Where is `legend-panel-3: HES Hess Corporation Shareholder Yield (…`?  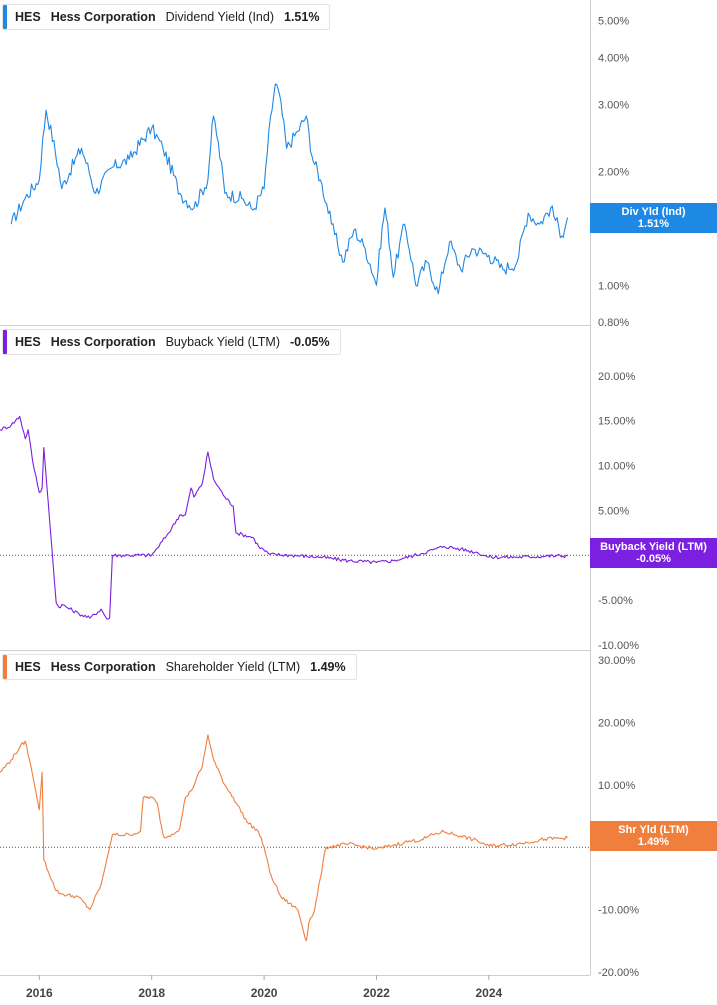
legend-panel-3: HES Hess Corporation Shareholder Yield (… is located at coordinates (179, 667).